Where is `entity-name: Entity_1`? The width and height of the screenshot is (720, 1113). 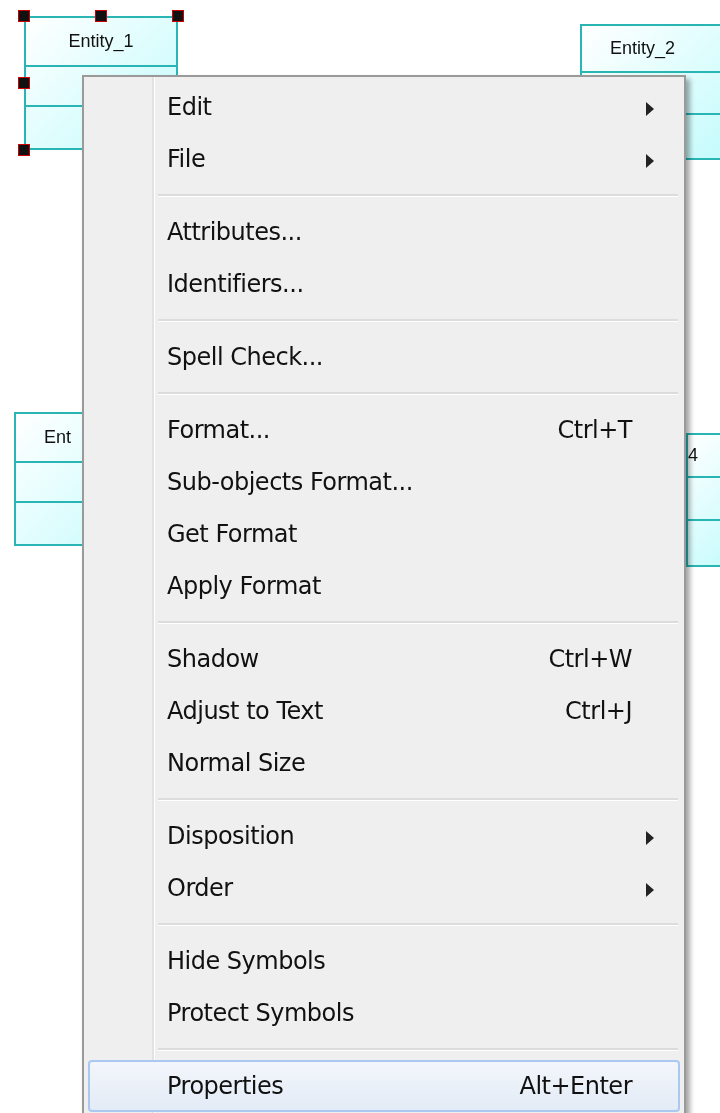
entity-name: Entity_1 is located at coordinates (101, 41).